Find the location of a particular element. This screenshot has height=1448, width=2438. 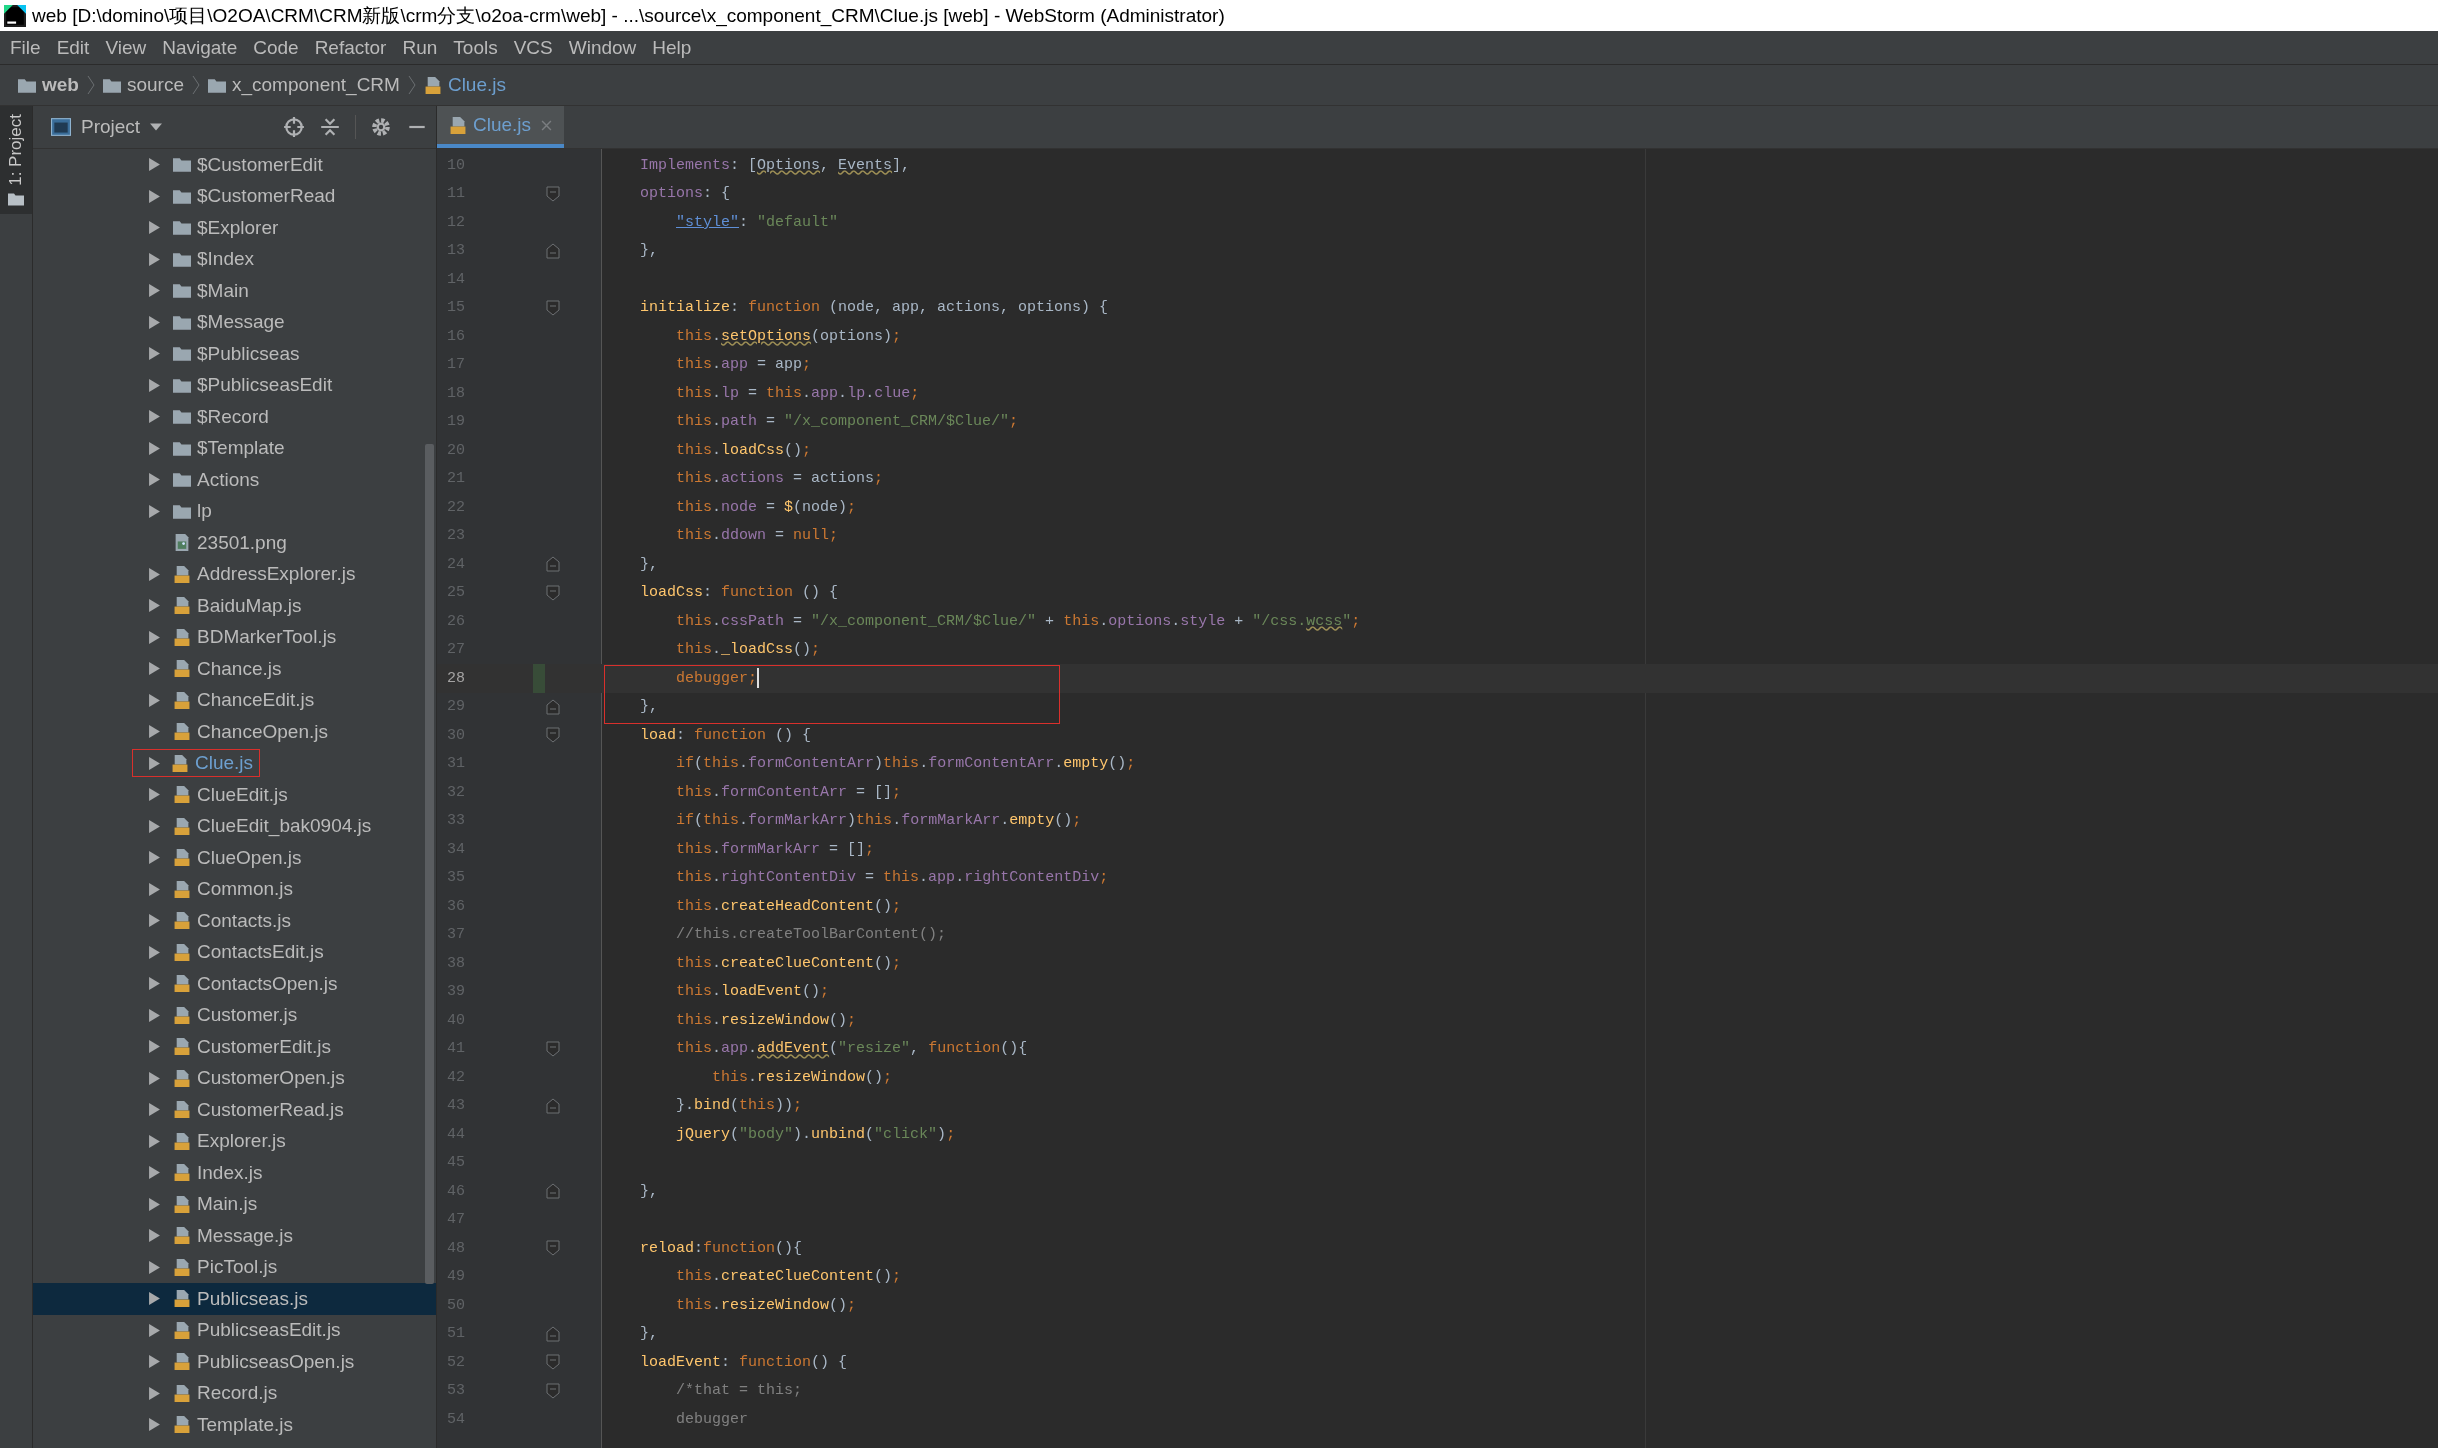

menu-item: Window is located at coordinates (602, 47).